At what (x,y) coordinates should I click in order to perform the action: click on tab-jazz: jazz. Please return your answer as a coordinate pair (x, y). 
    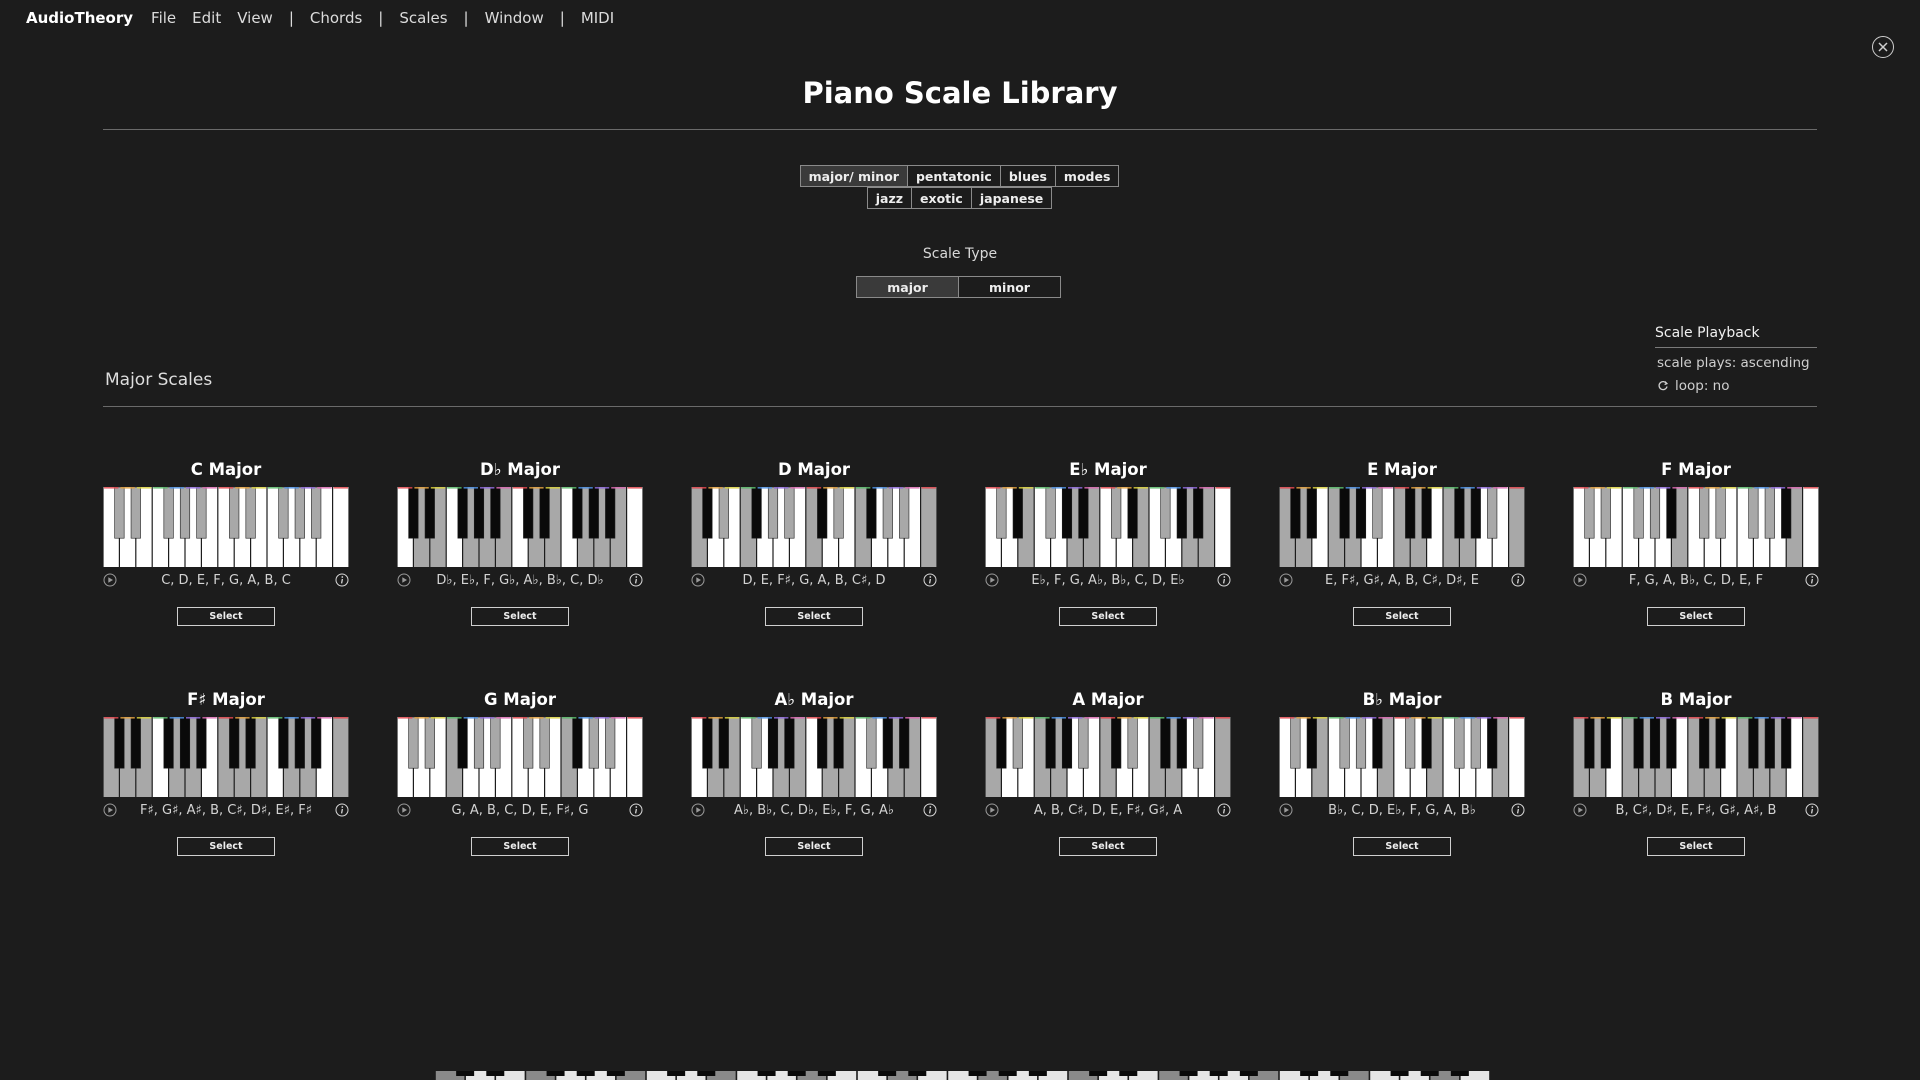
    Looking at the image, I should click on (889, 198).